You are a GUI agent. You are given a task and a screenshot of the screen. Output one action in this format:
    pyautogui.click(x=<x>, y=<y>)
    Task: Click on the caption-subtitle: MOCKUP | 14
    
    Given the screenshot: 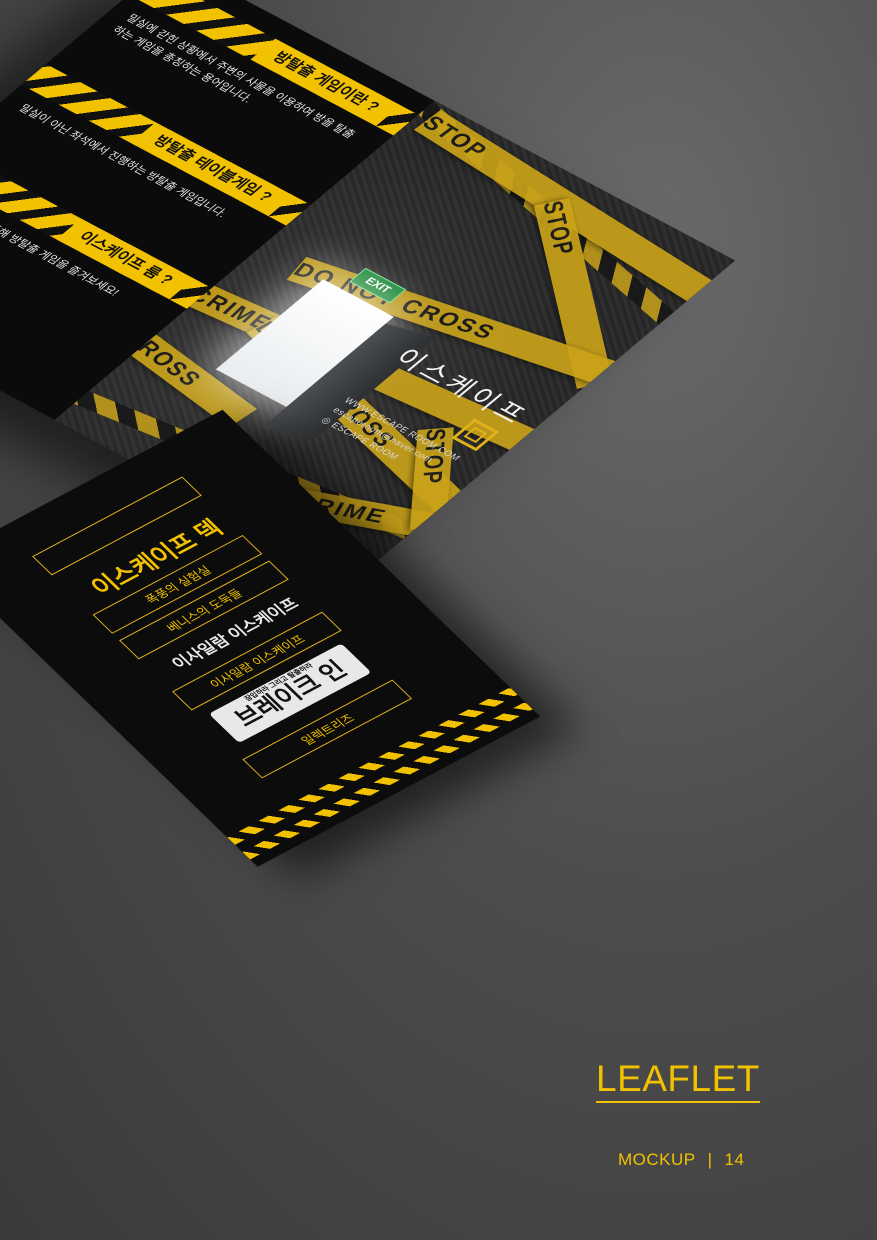 What is the action you would take?
    pyautogui.click(x=681, y=1160)
    